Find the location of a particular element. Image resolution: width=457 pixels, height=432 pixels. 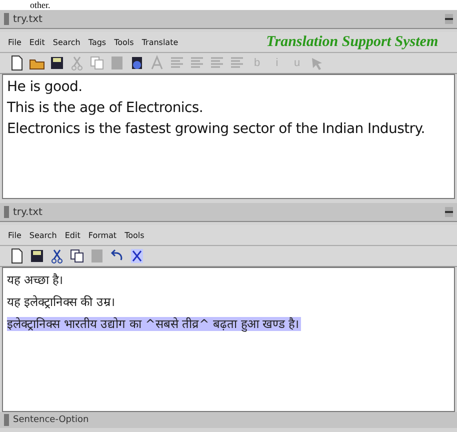

sentence-line: Electronics is the fastest growing sector of the Indian Industry. is located at coordinates (217, 129).